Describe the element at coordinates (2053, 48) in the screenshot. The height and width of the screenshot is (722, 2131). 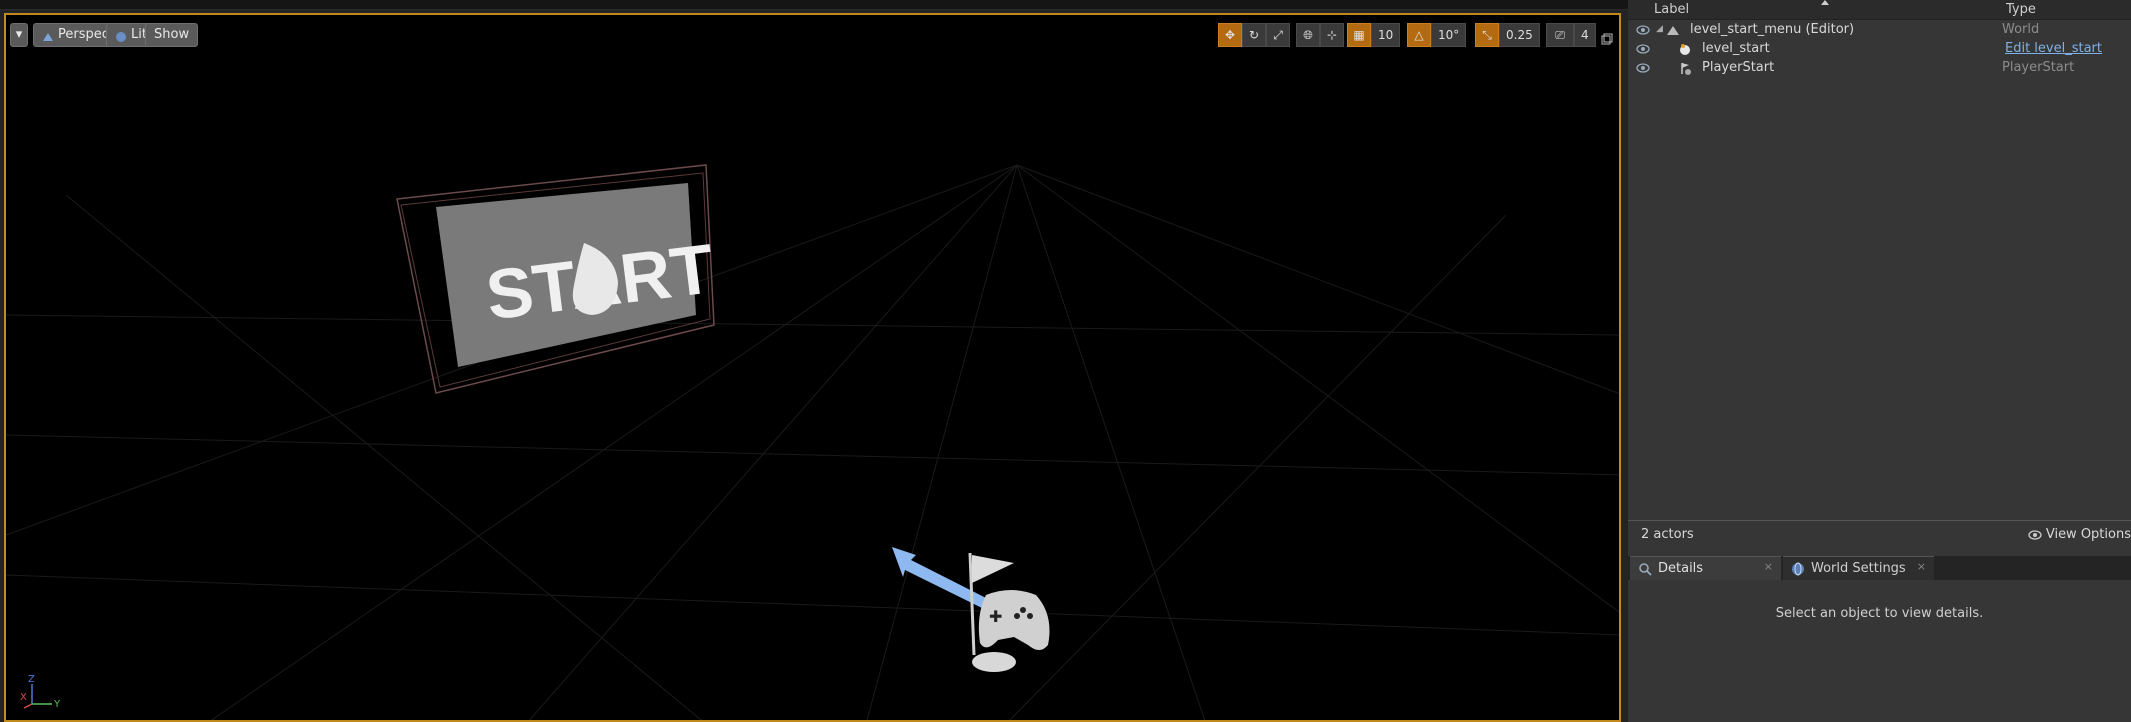
I see `edit-level-link: Edit level_start` at that location.